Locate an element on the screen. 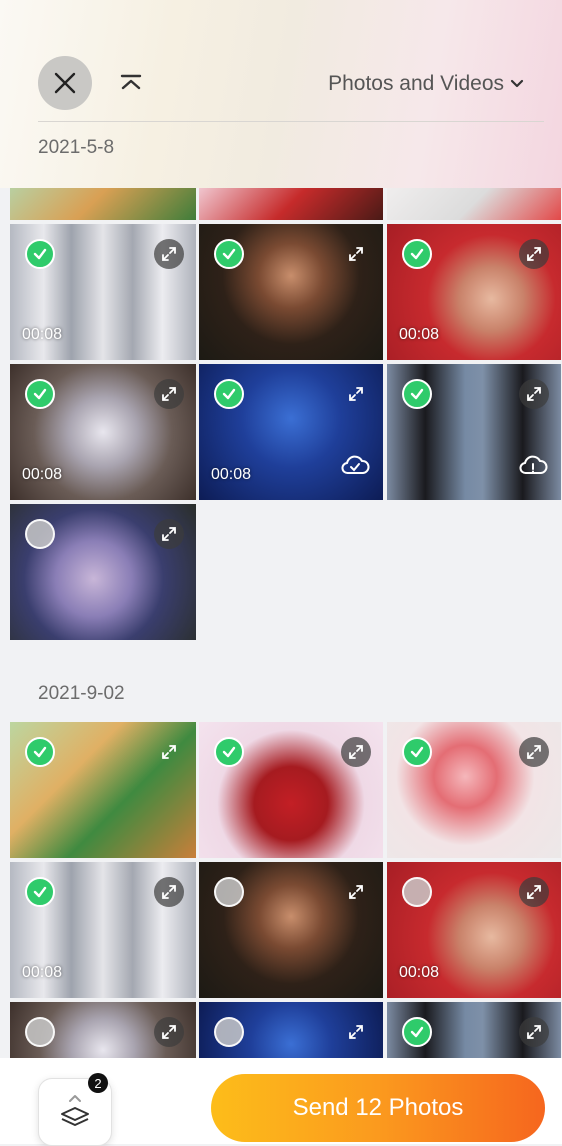  collapse-button is located at coordinates (131, 83).